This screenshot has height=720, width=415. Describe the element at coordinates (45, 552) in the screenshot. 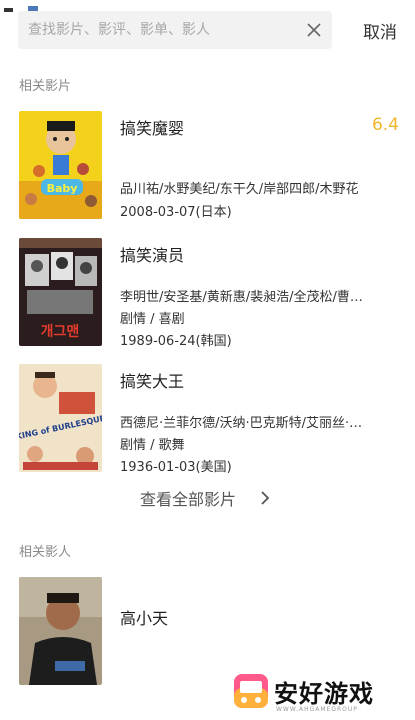

I see `related-people-title: 相关影人` at that location.